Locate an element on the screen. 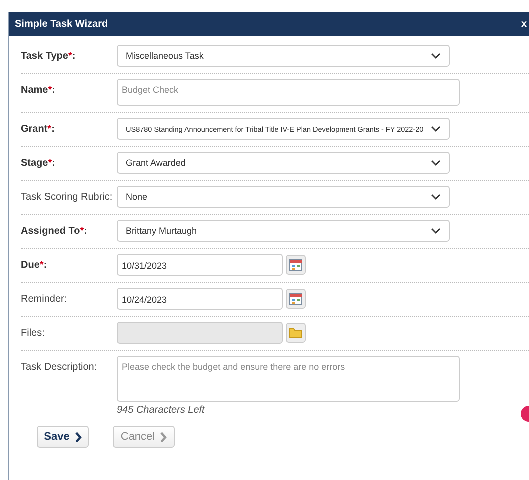 The height and width of the screenshot is (480, 529). field-label: Stage*: is located at coordinates (38, 163).